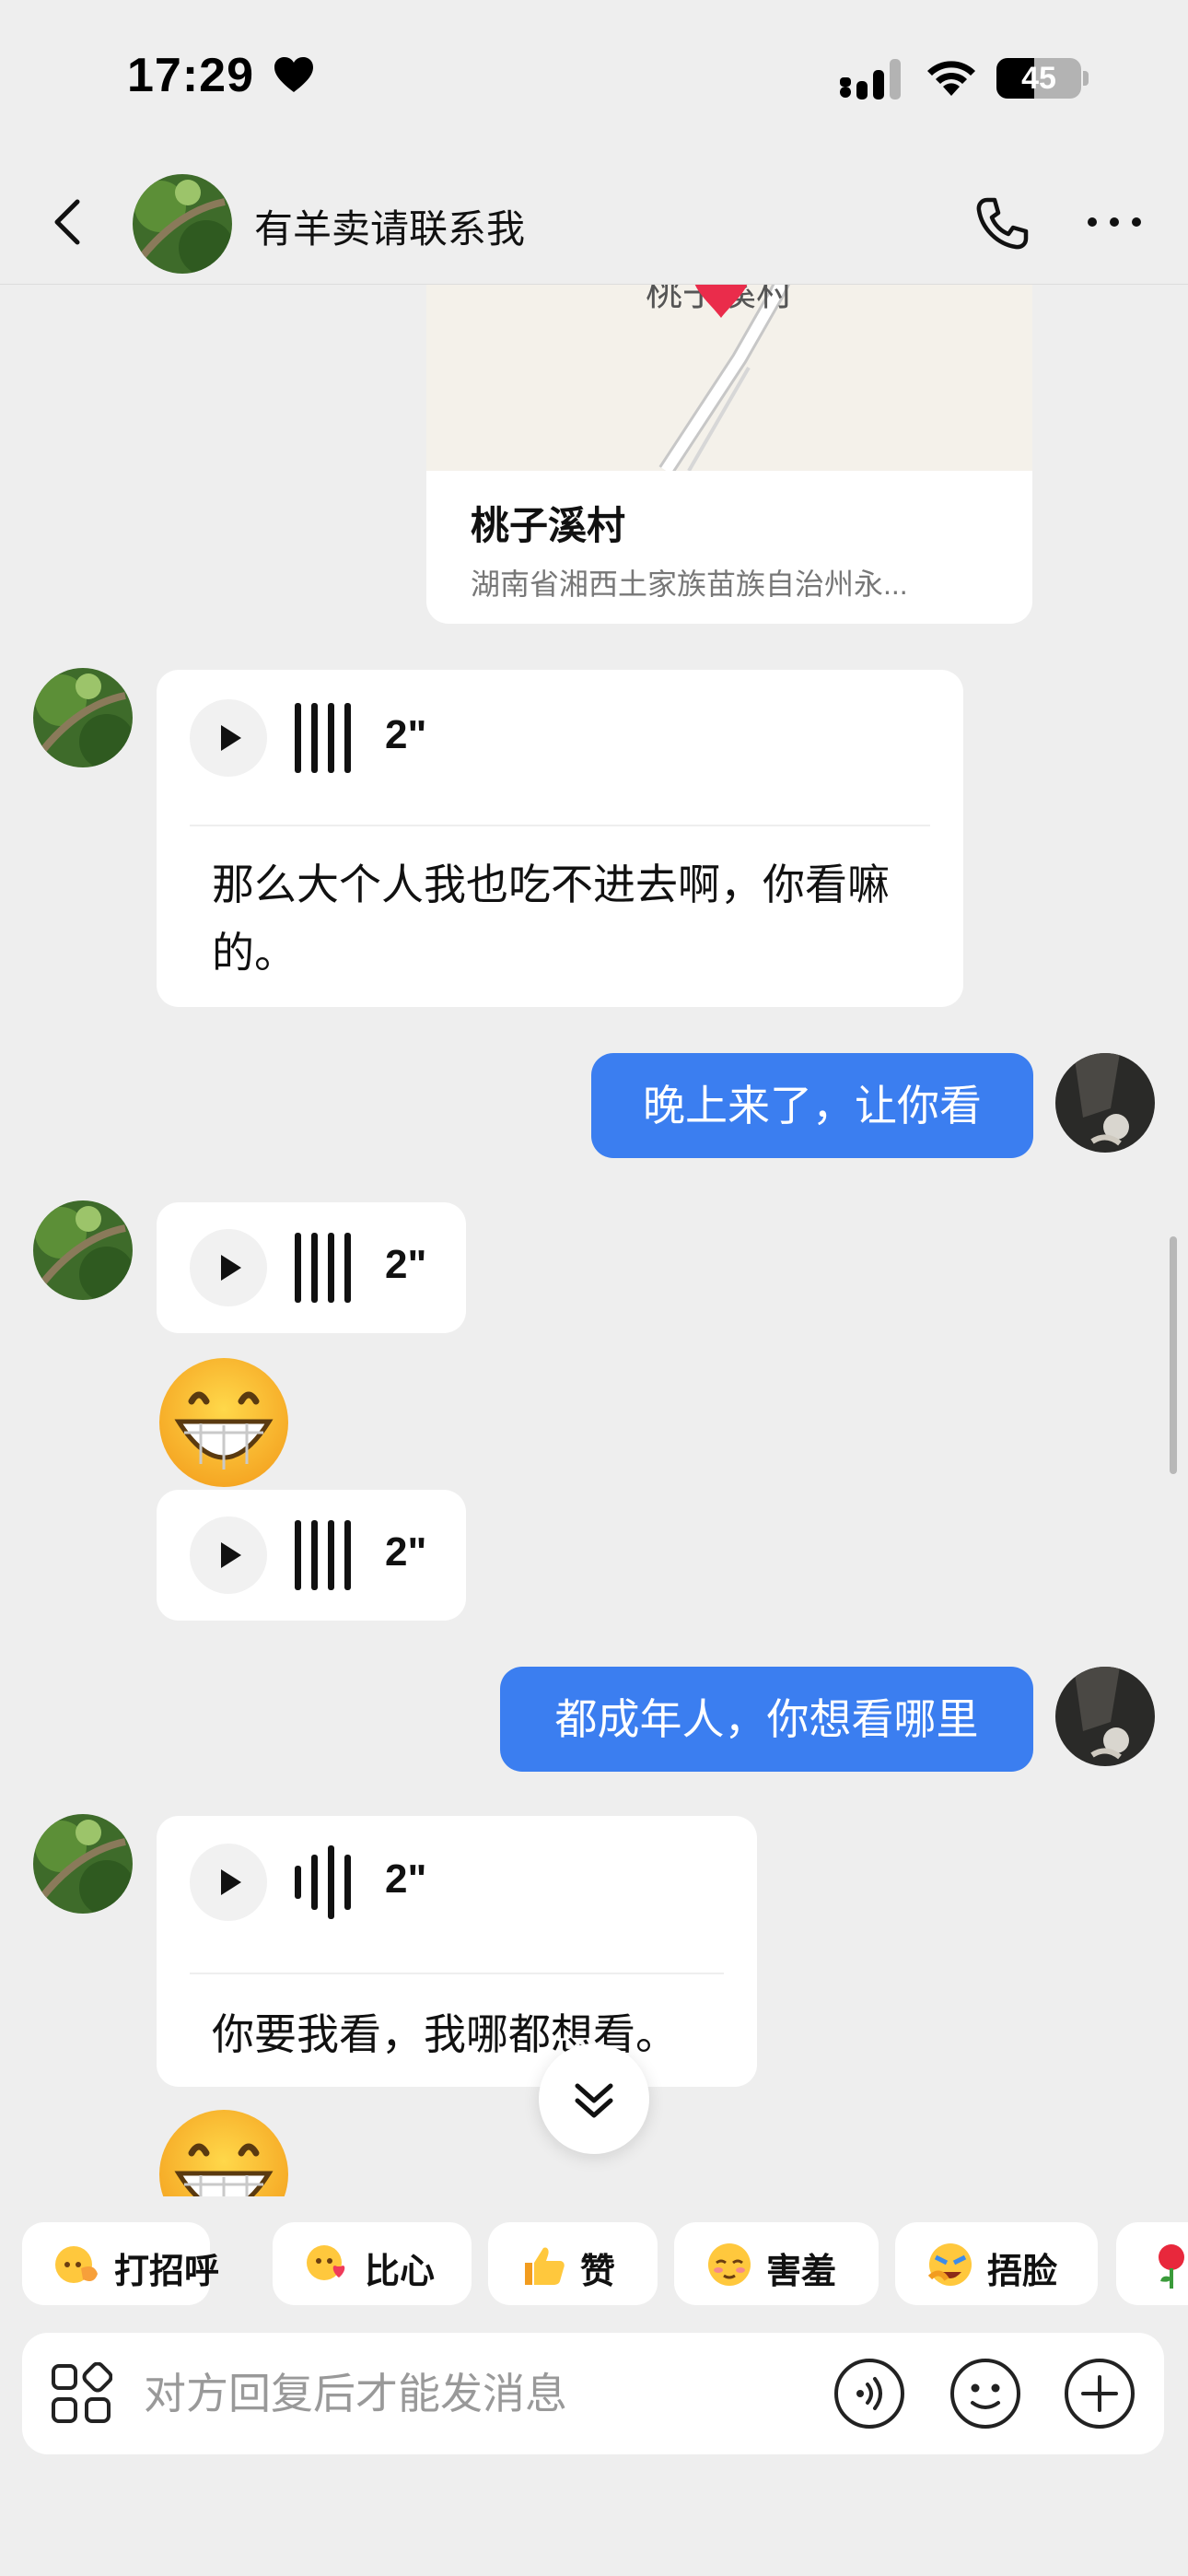  What do you see at coordinates (598, 2272) in the screenshot?
I see `quick-reply-label: 赞` at bounding box center [598, 2272].